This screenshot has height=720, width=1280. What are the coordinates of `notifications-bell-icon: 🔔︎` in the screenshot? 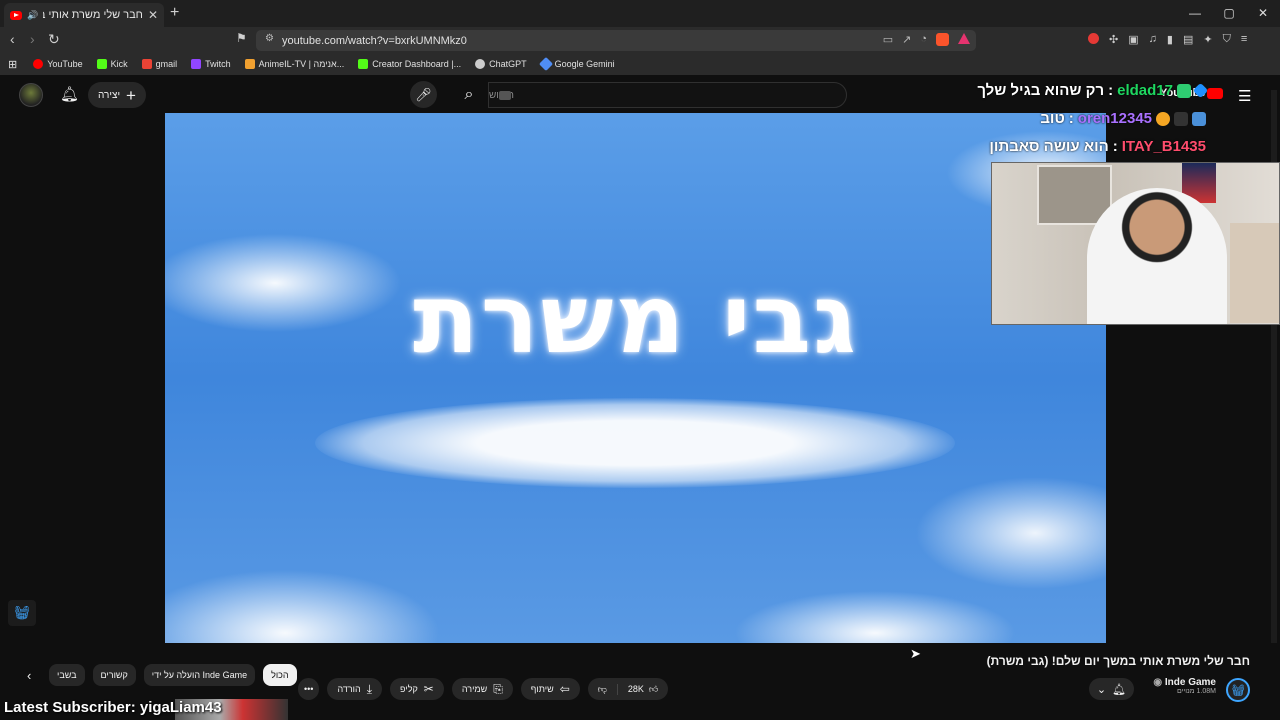 It's located at (69, 94).